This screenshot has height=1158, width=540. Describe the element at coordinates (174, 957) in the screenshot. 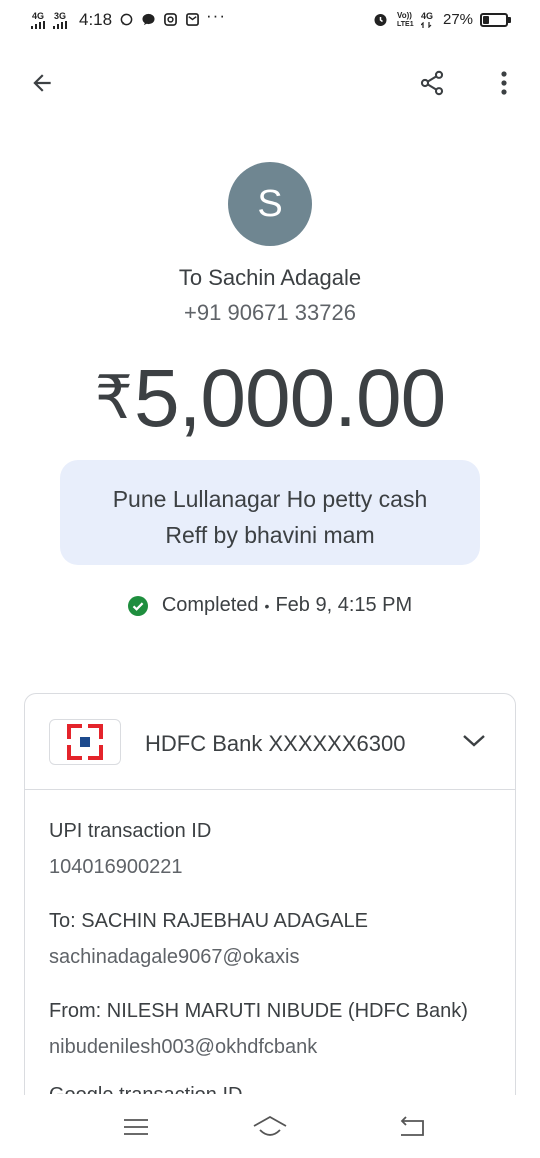

I see `to-upi-id-value: sachinadagale9067@okaxis` at that location.